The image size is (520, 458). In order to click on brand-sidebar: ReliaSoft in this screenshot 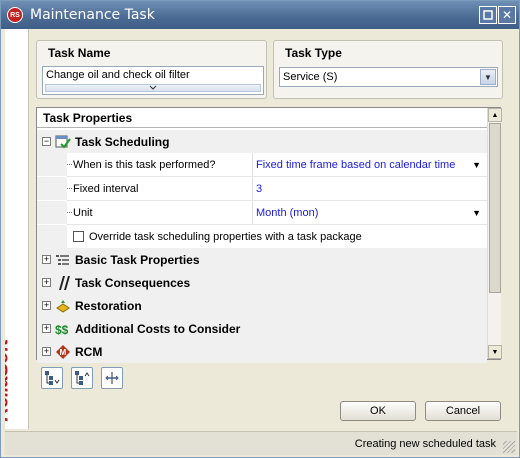, I will do `click(17, 229)`.